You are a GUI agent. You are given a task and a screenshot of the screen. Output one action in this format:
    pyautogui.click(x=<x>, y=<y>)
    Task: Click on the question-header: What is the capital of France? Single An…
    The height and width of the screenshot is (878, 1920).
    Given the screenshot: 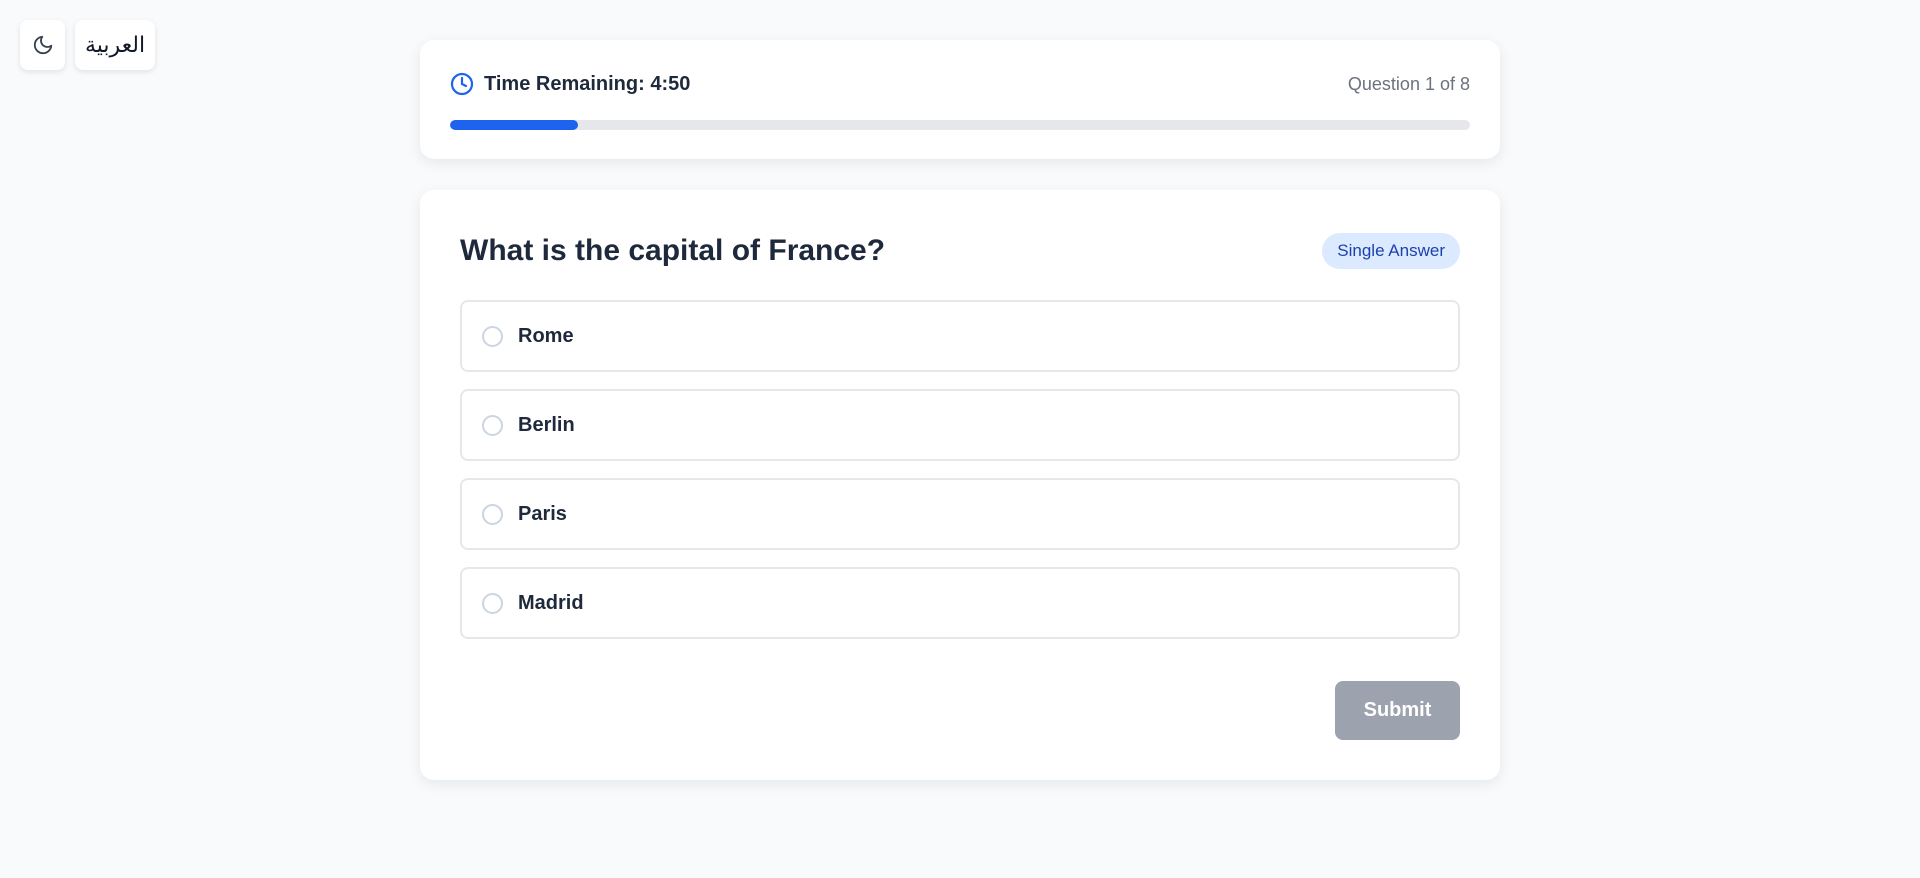 What is the action you would take?
    pyautogui.click(x=960, y=251)
    